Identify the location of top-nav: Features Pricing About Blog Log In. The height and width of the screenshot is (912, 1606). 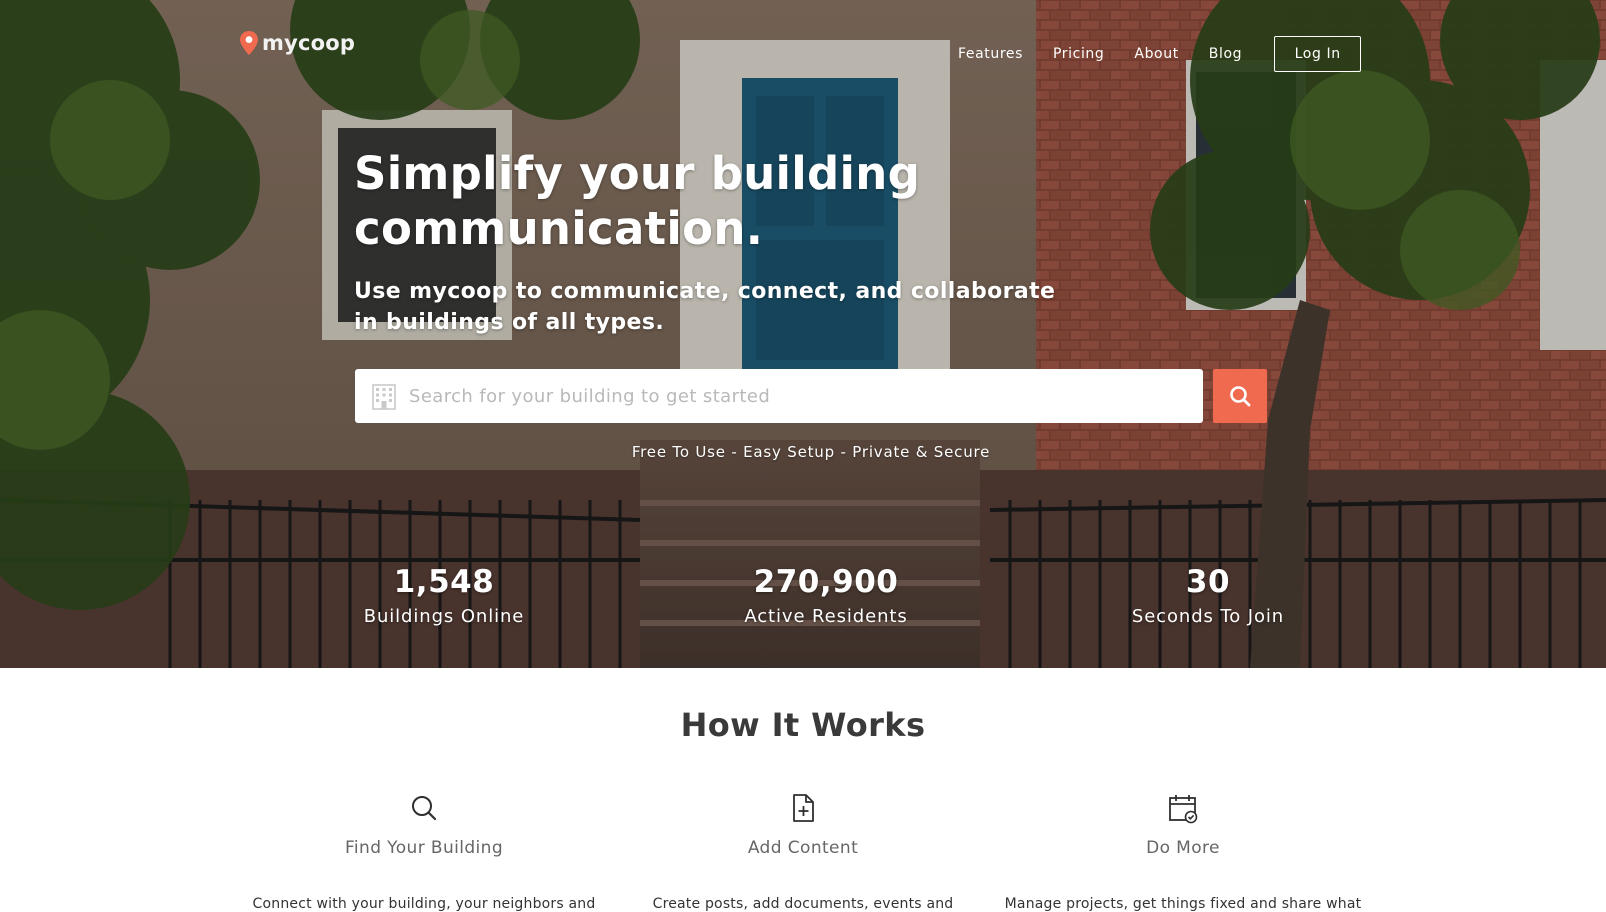
(1160, 54).